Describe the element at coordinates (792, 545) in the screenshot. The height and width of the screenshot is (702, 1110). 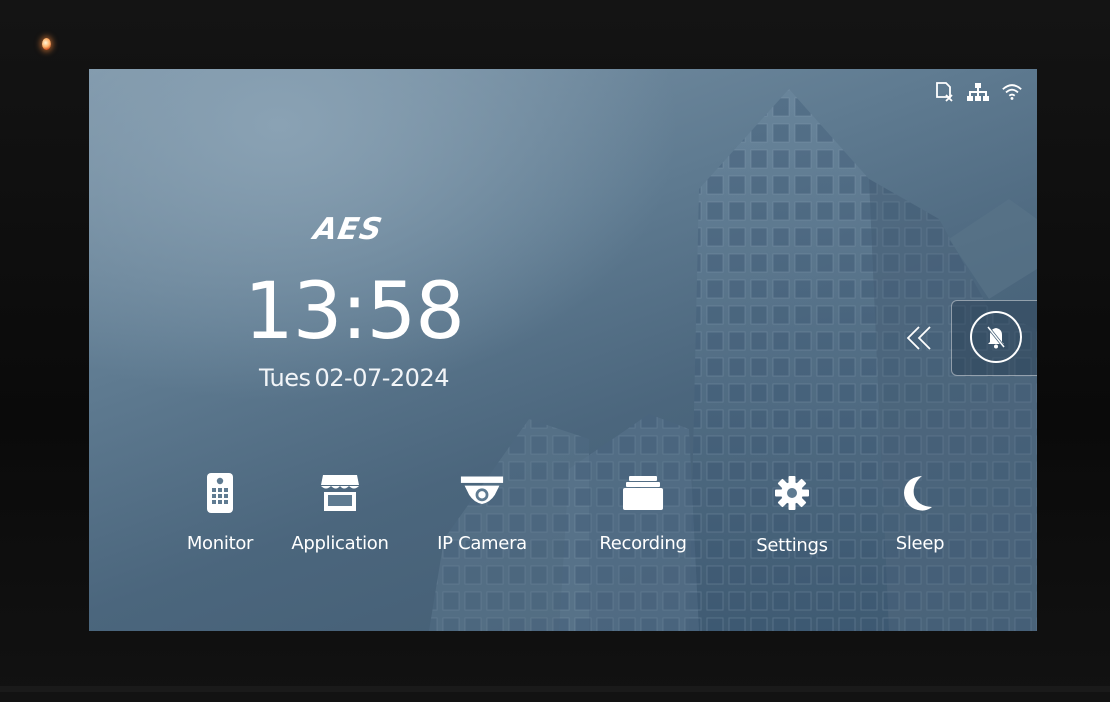
I see `app-label: Settings` at that location.